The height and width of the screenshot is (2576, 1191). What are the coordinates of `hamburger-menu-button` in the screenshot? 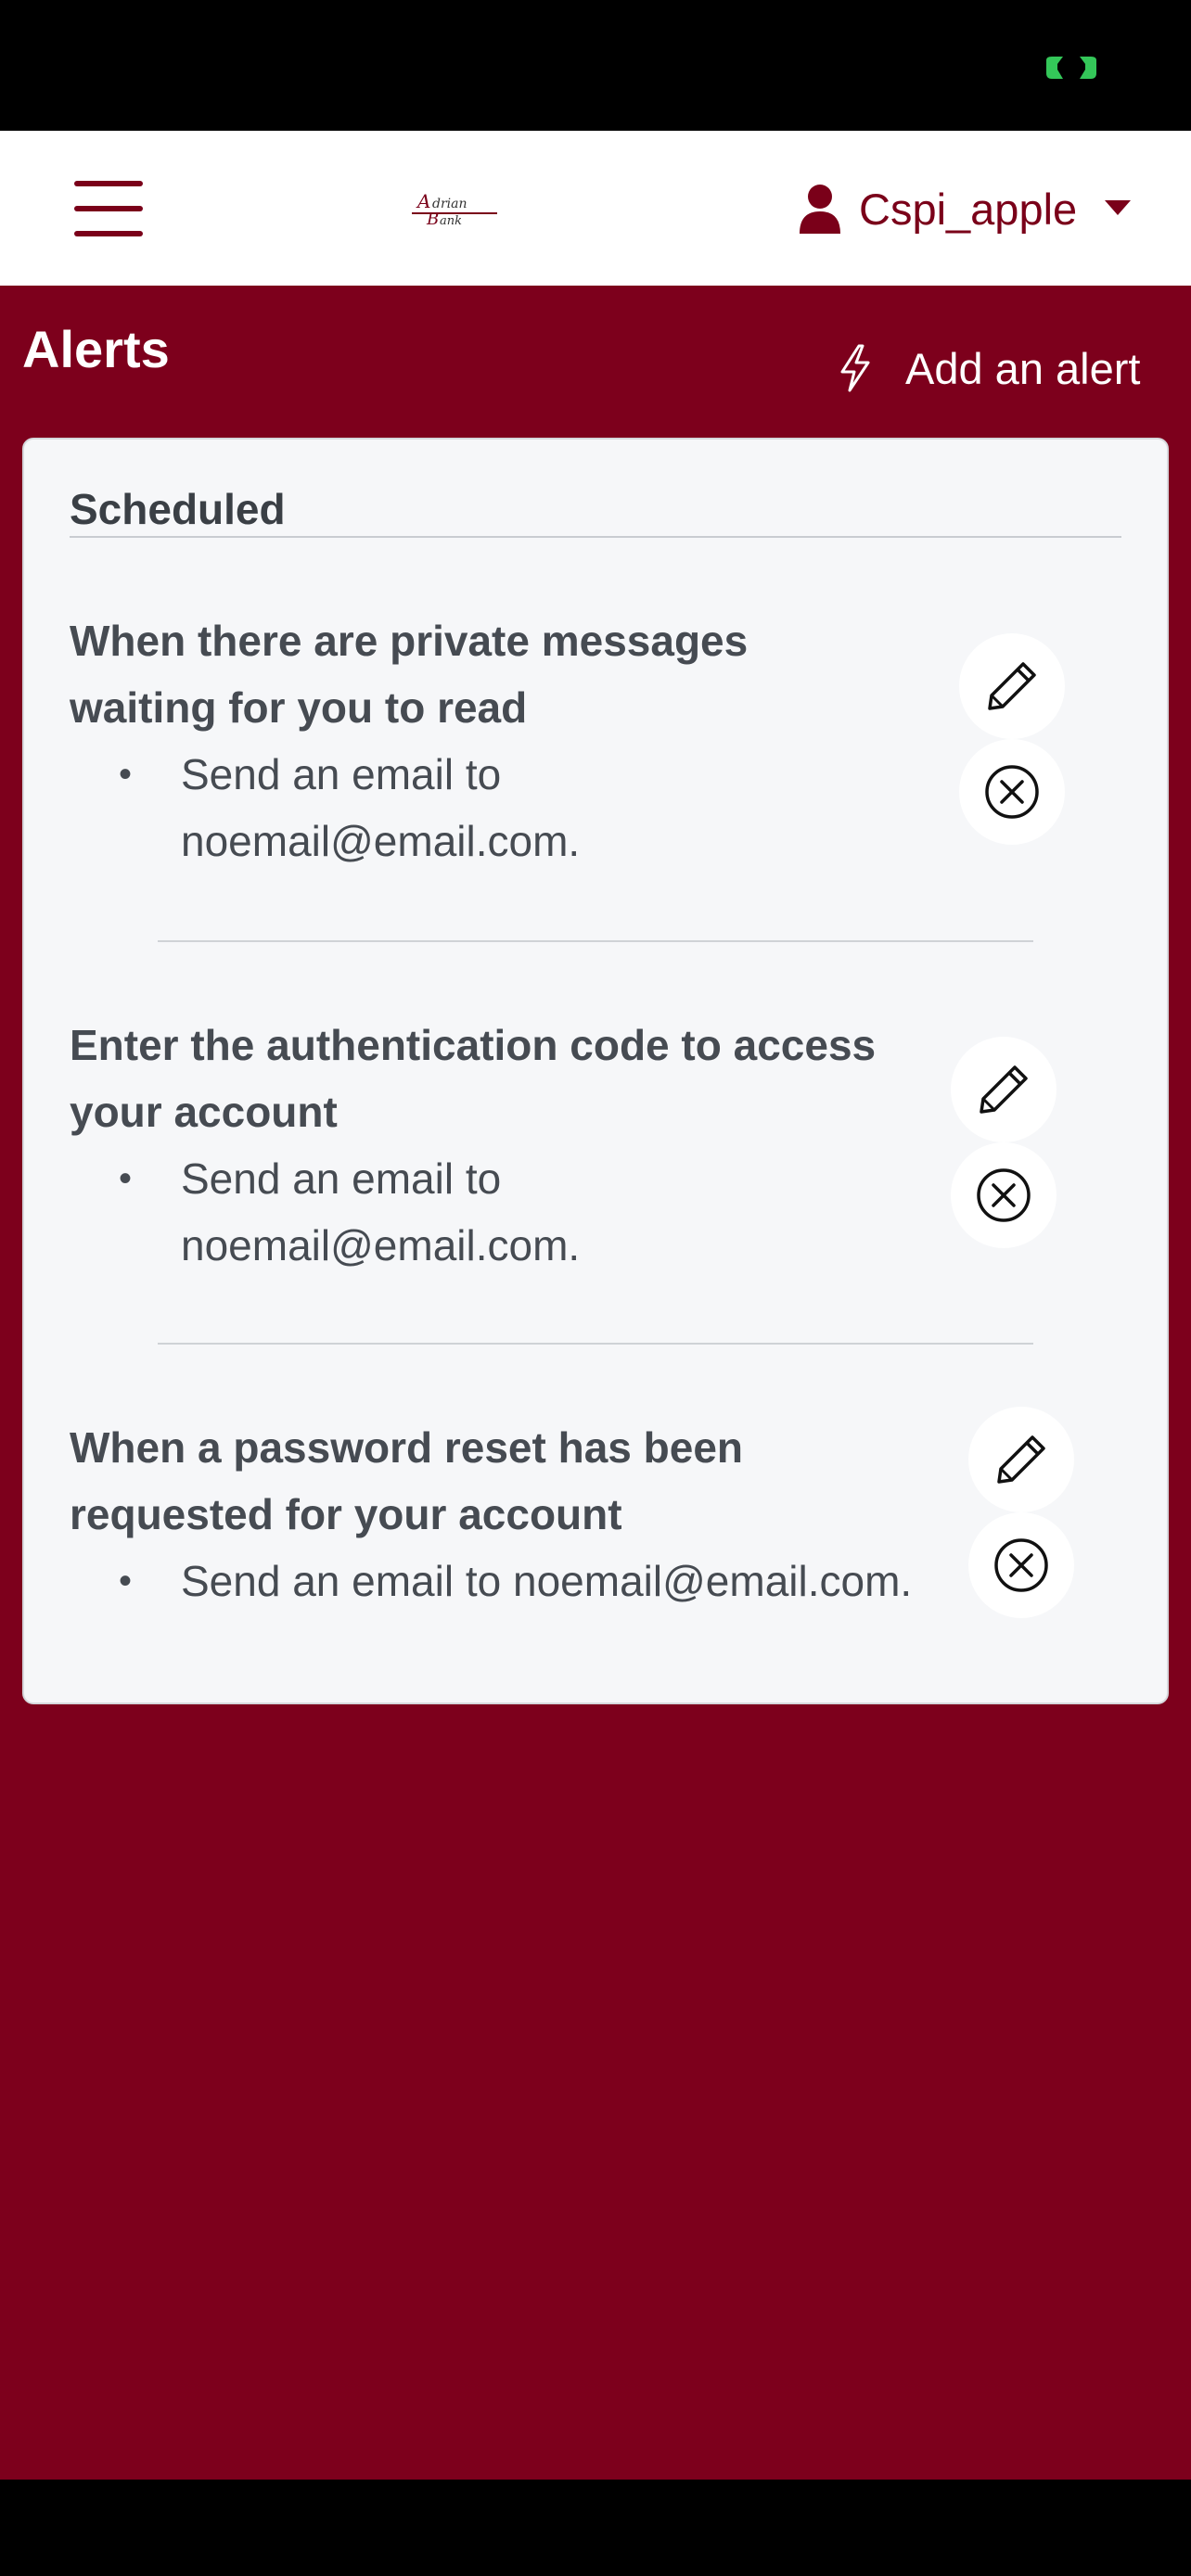 It's located at (108, 208).